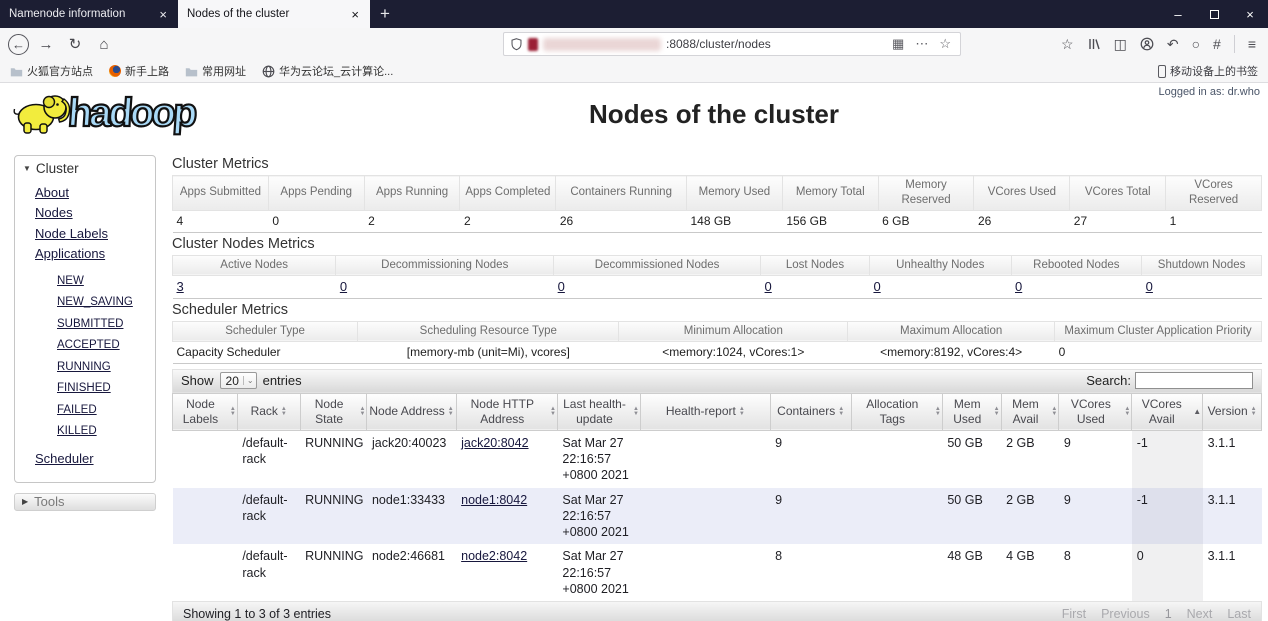 Image resolution: width=1268 pixels, height=621 pixels. I want to click on qr-code-icon: ▦, so click(898, 44).